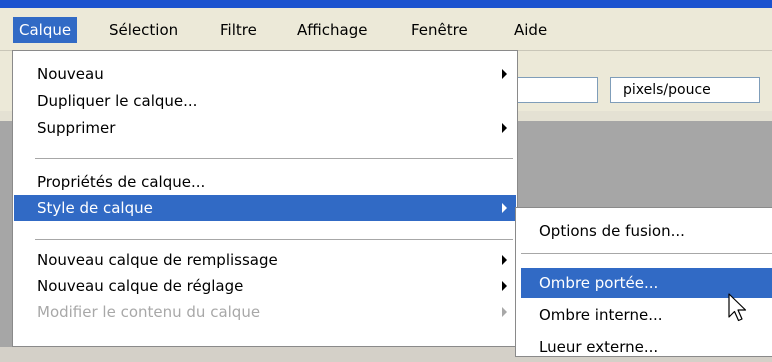  Describe the element at coordinates (557, 90) in the screenshot. I see `resolution-input` at that location.